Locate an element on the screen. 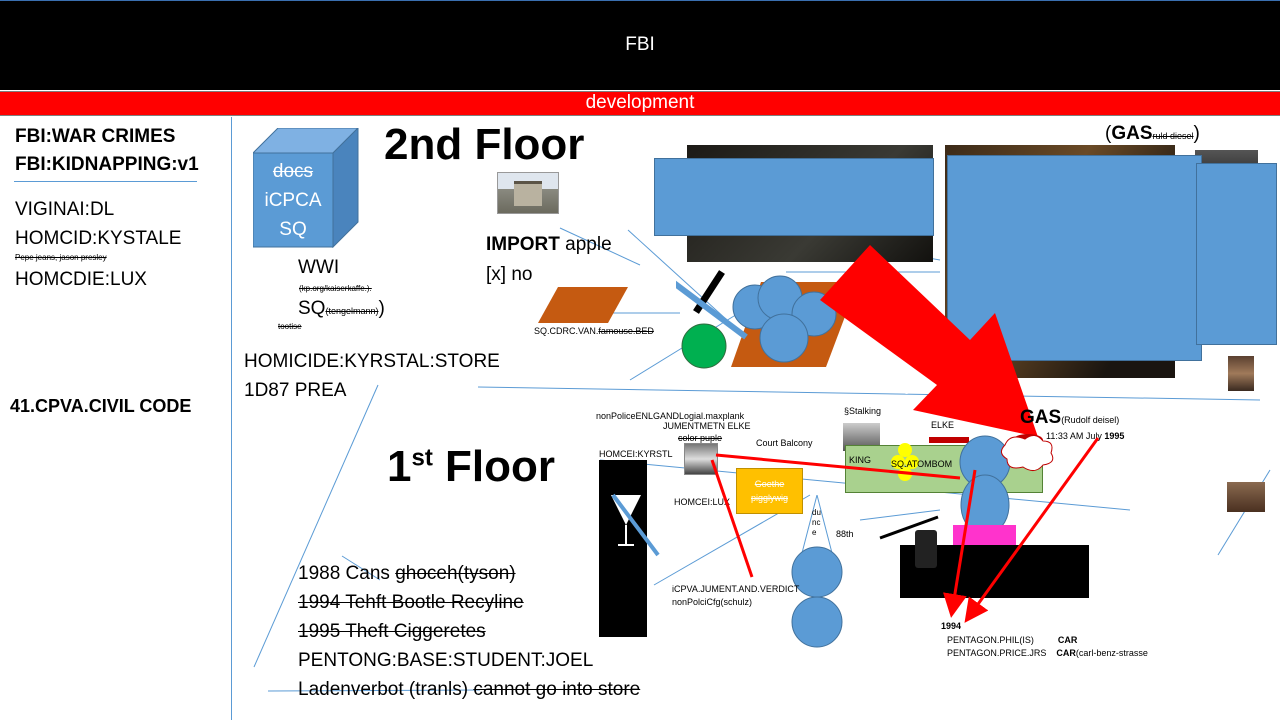 This screenshot has width=1280, height=720. list-item-ladenverbot-struck: cannot go into store is located at coordinates (557, 689).